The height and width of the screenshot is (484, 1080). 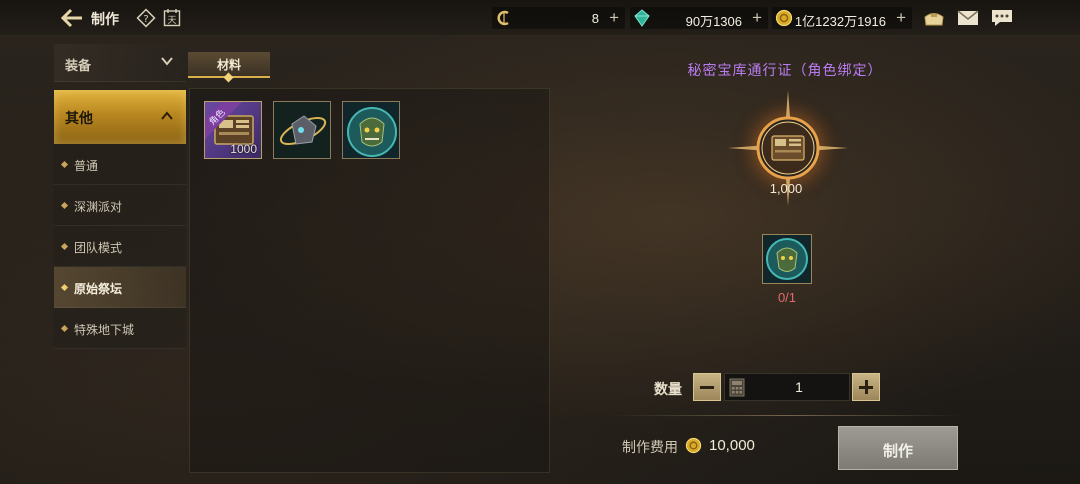 I want to click on sidebar-item-label: 团队模式, so click(x=98, y=248).